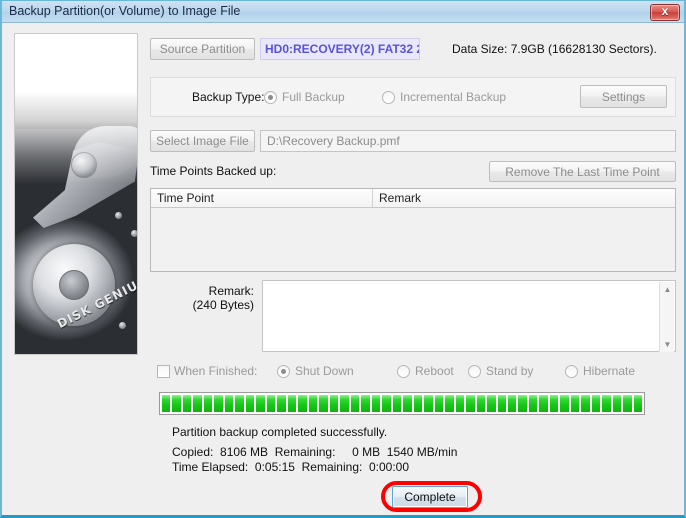 This screenshot has width=686, height=518. I want to click on radio-stand-by-label: Stand by, so click(510, 371).